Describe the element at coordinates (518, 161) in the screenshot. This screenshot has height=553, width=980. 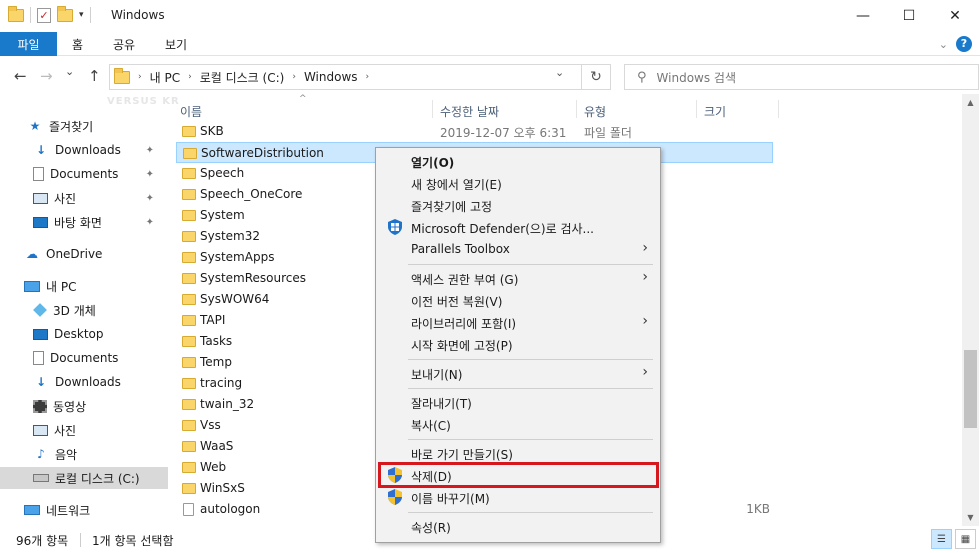
I see `menu-item-open: 열기(O)` at that location.